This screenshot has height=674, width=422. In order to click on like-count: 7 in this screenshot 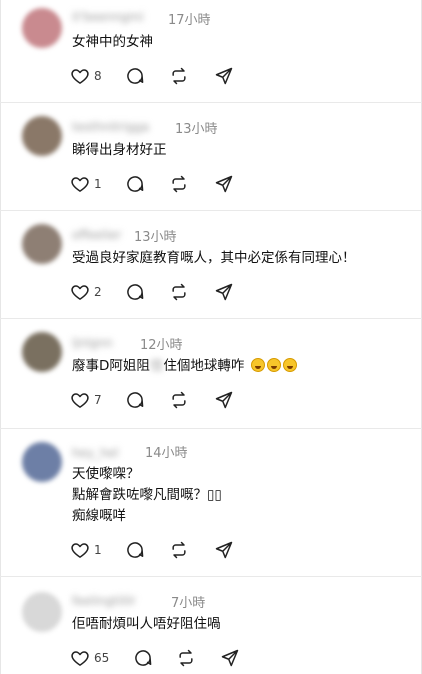, I will do `click(98, 400)`.